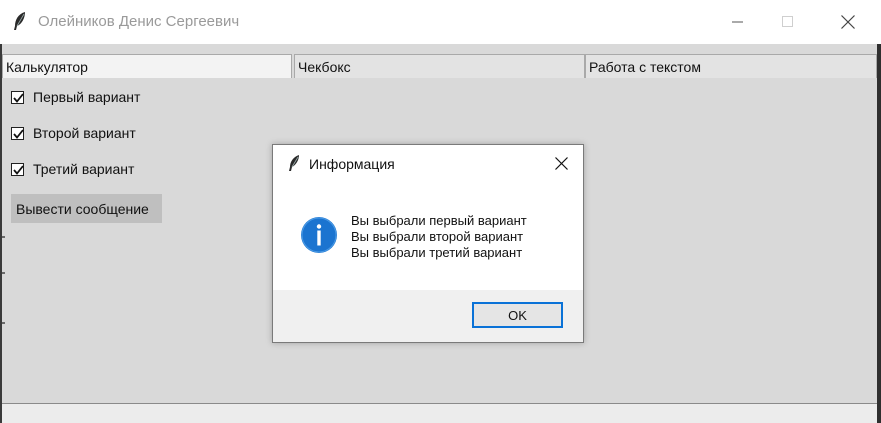 This screenshot has width=881, height=423. I want to click on minimize-button, so click(738, 22).